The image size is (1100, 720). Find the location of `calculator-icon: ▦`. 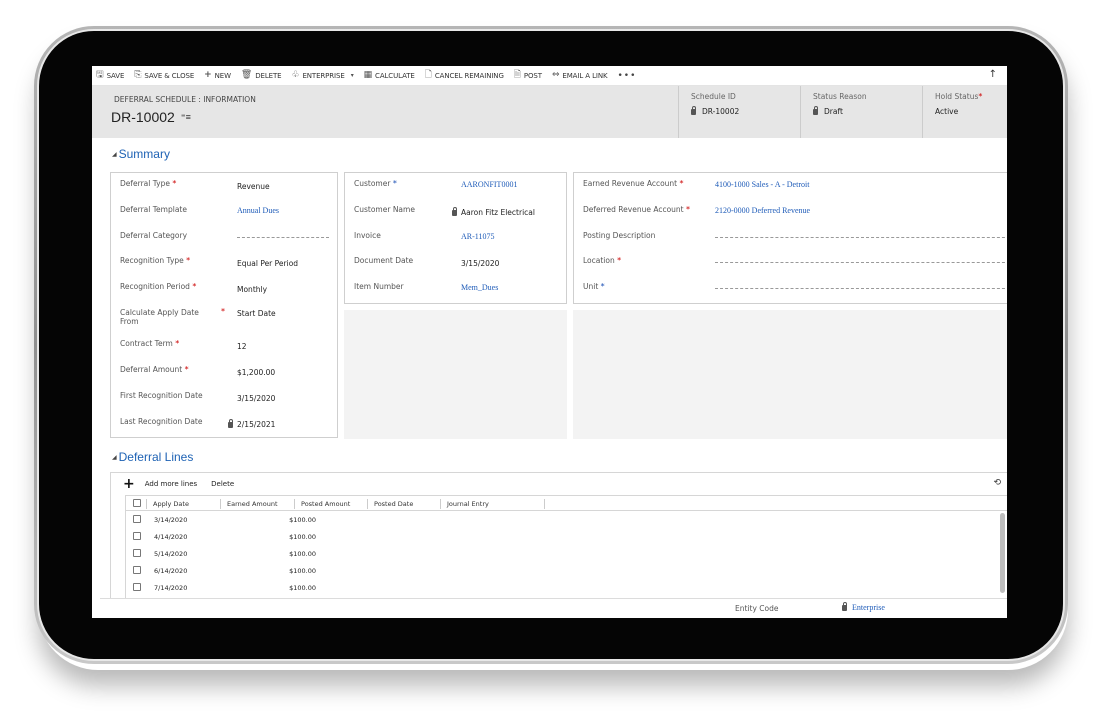

calculator-icon: ▦ is located at coordinates (368, 75).